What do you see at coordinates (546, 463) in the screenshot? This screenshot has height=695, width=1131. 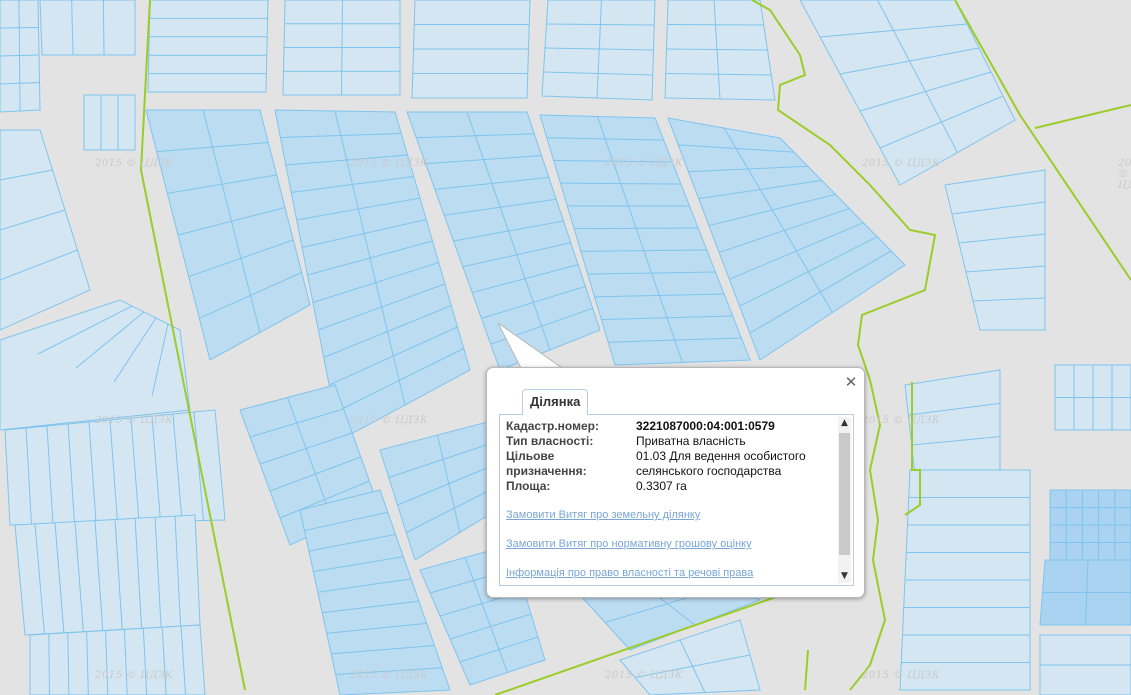 I see `attr-label: Цільове призначення:` at bounding box center [546, 463].